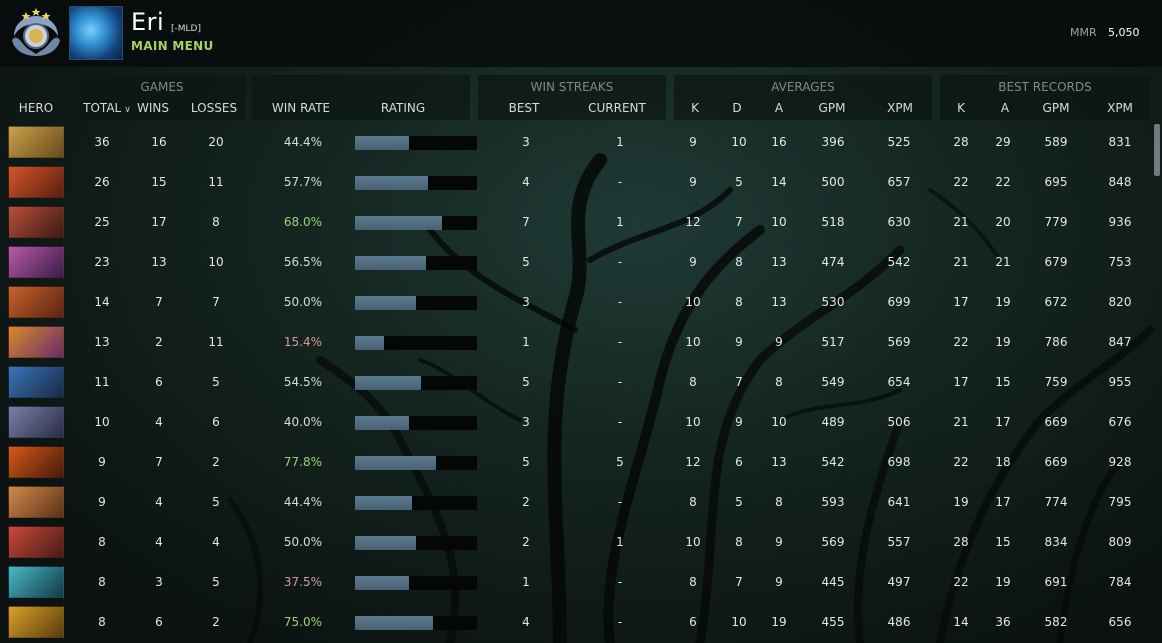 The height and width of the screenshot is (643, 1162). What do you see at coordinates (302, 222) in the screenshot?
I see `cell-win-rate: 68.0%` at bounding box center [302, 222].